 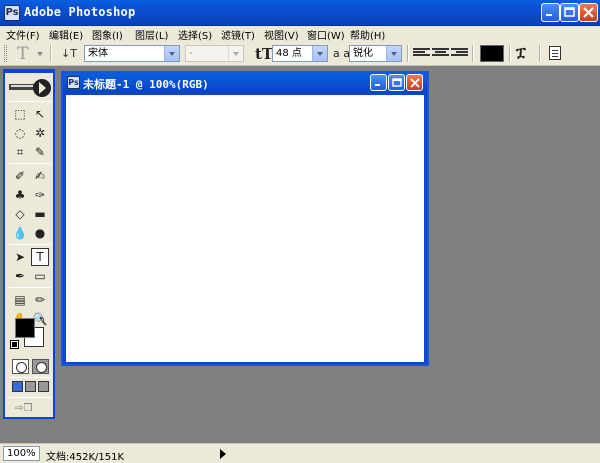 What do you see at coordinates (223, 454) in the screenshot?
I see `status-menu-arrow-icon` at bounding box center [223, 454].